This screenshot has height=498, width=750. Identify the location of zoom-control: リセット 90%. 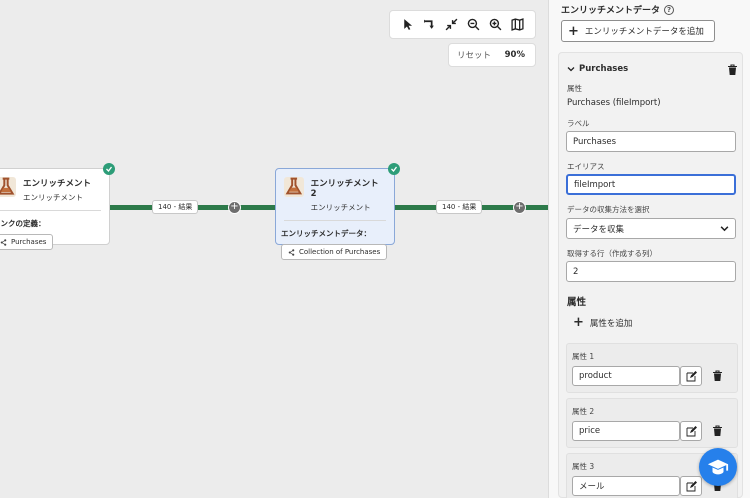
(492, 55).